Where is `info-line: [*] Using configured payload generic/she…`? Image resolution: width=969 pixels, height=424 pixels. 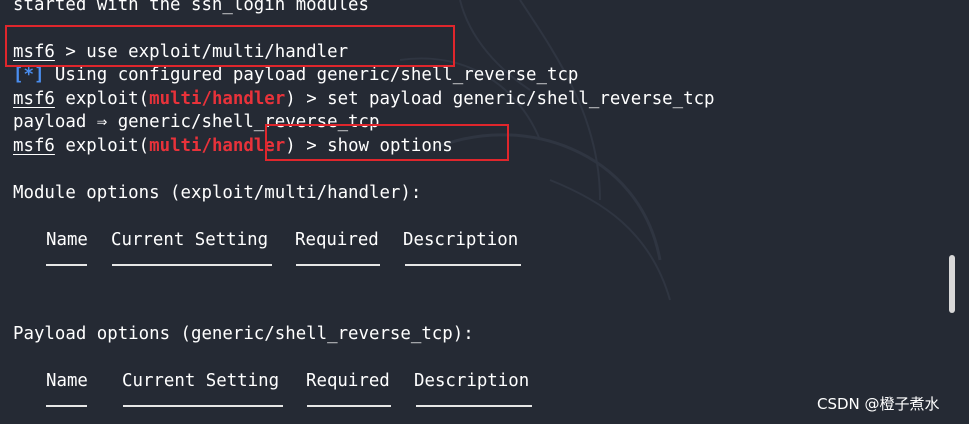 info-line: [*] Using configured payload generic/she… is located at coordinates (295, 75).